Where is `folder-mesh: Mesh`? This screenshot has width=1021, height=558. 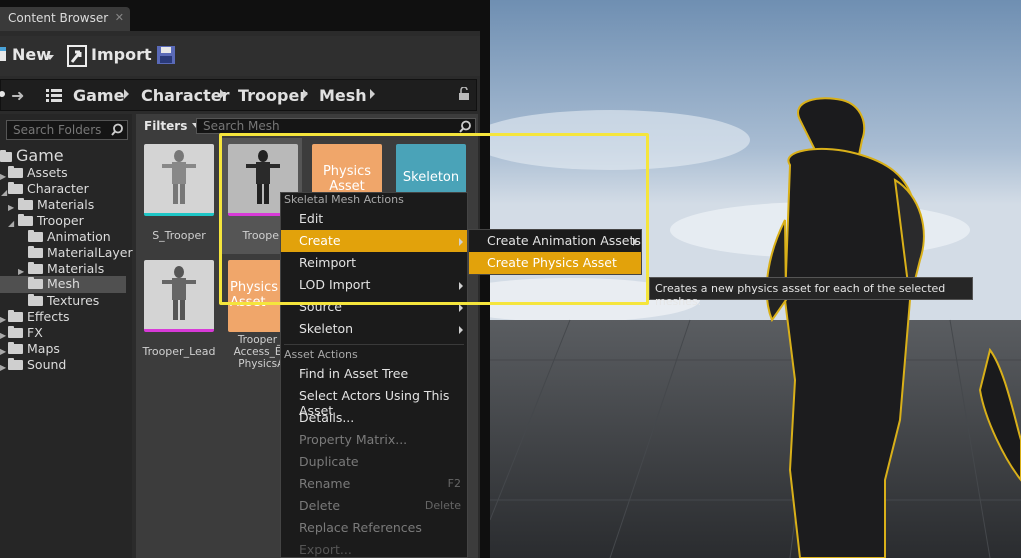 folder-mesh: Mesh is located at coordinates (63, 284).